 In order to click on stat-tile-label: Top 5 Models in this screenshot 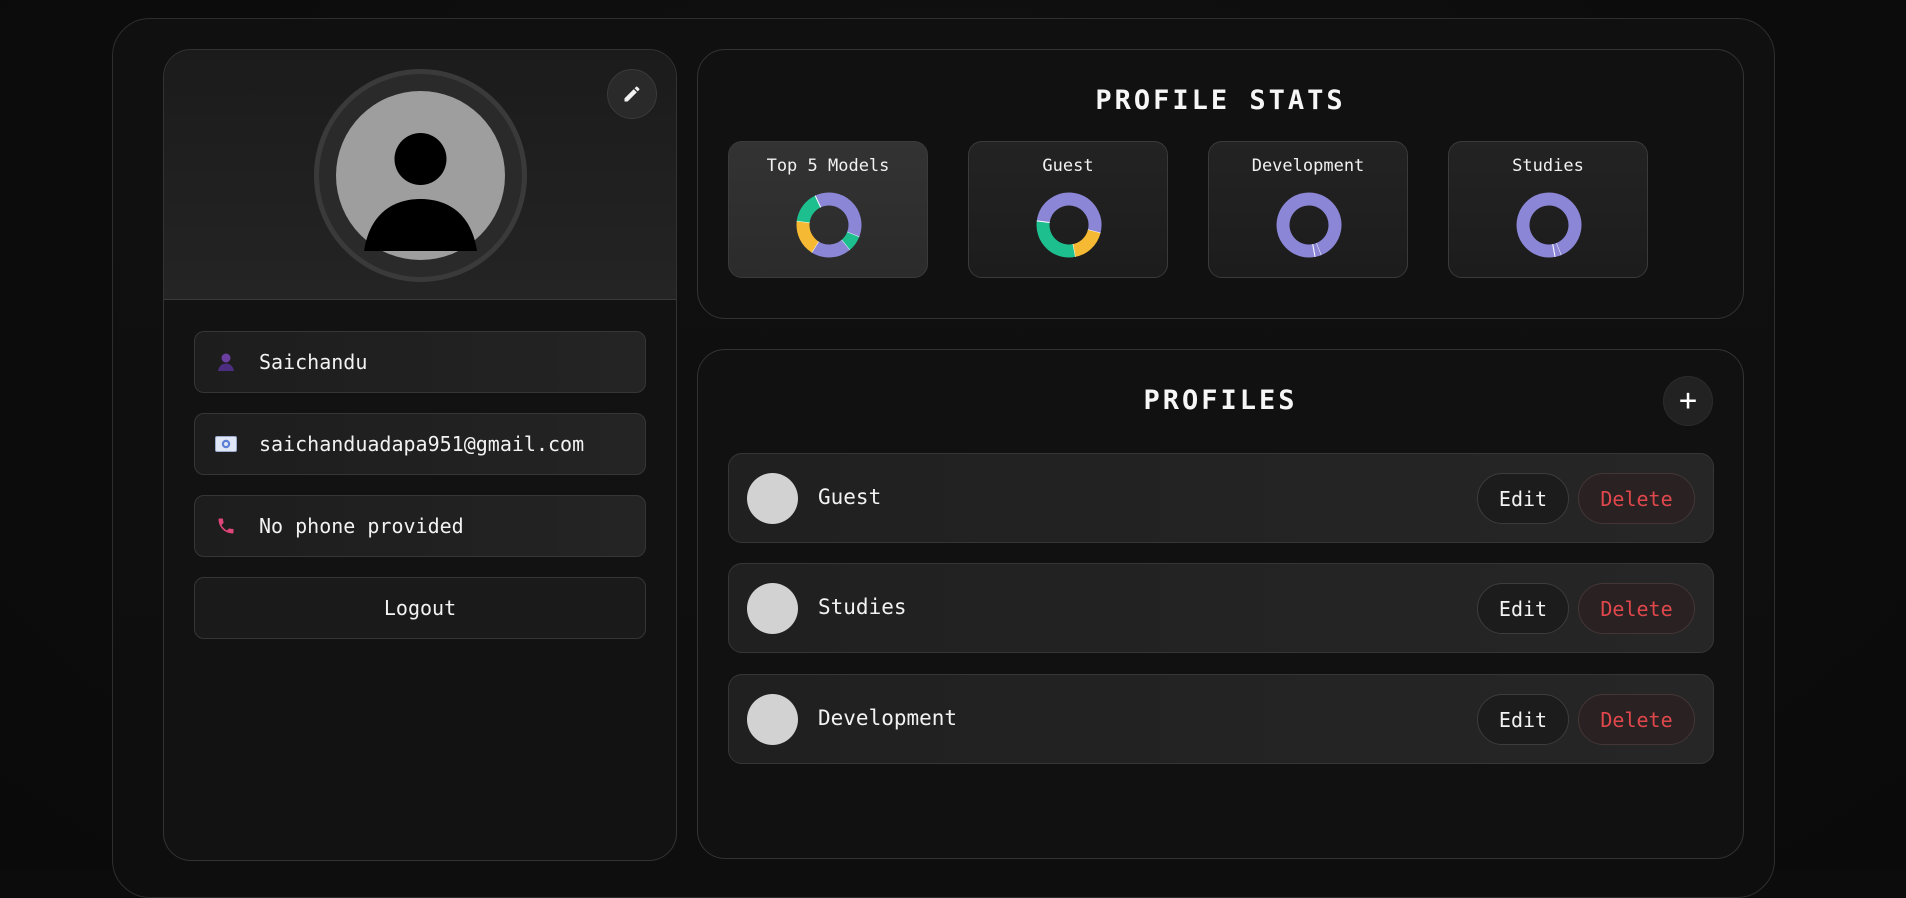, I will do `click(828, 166)`.